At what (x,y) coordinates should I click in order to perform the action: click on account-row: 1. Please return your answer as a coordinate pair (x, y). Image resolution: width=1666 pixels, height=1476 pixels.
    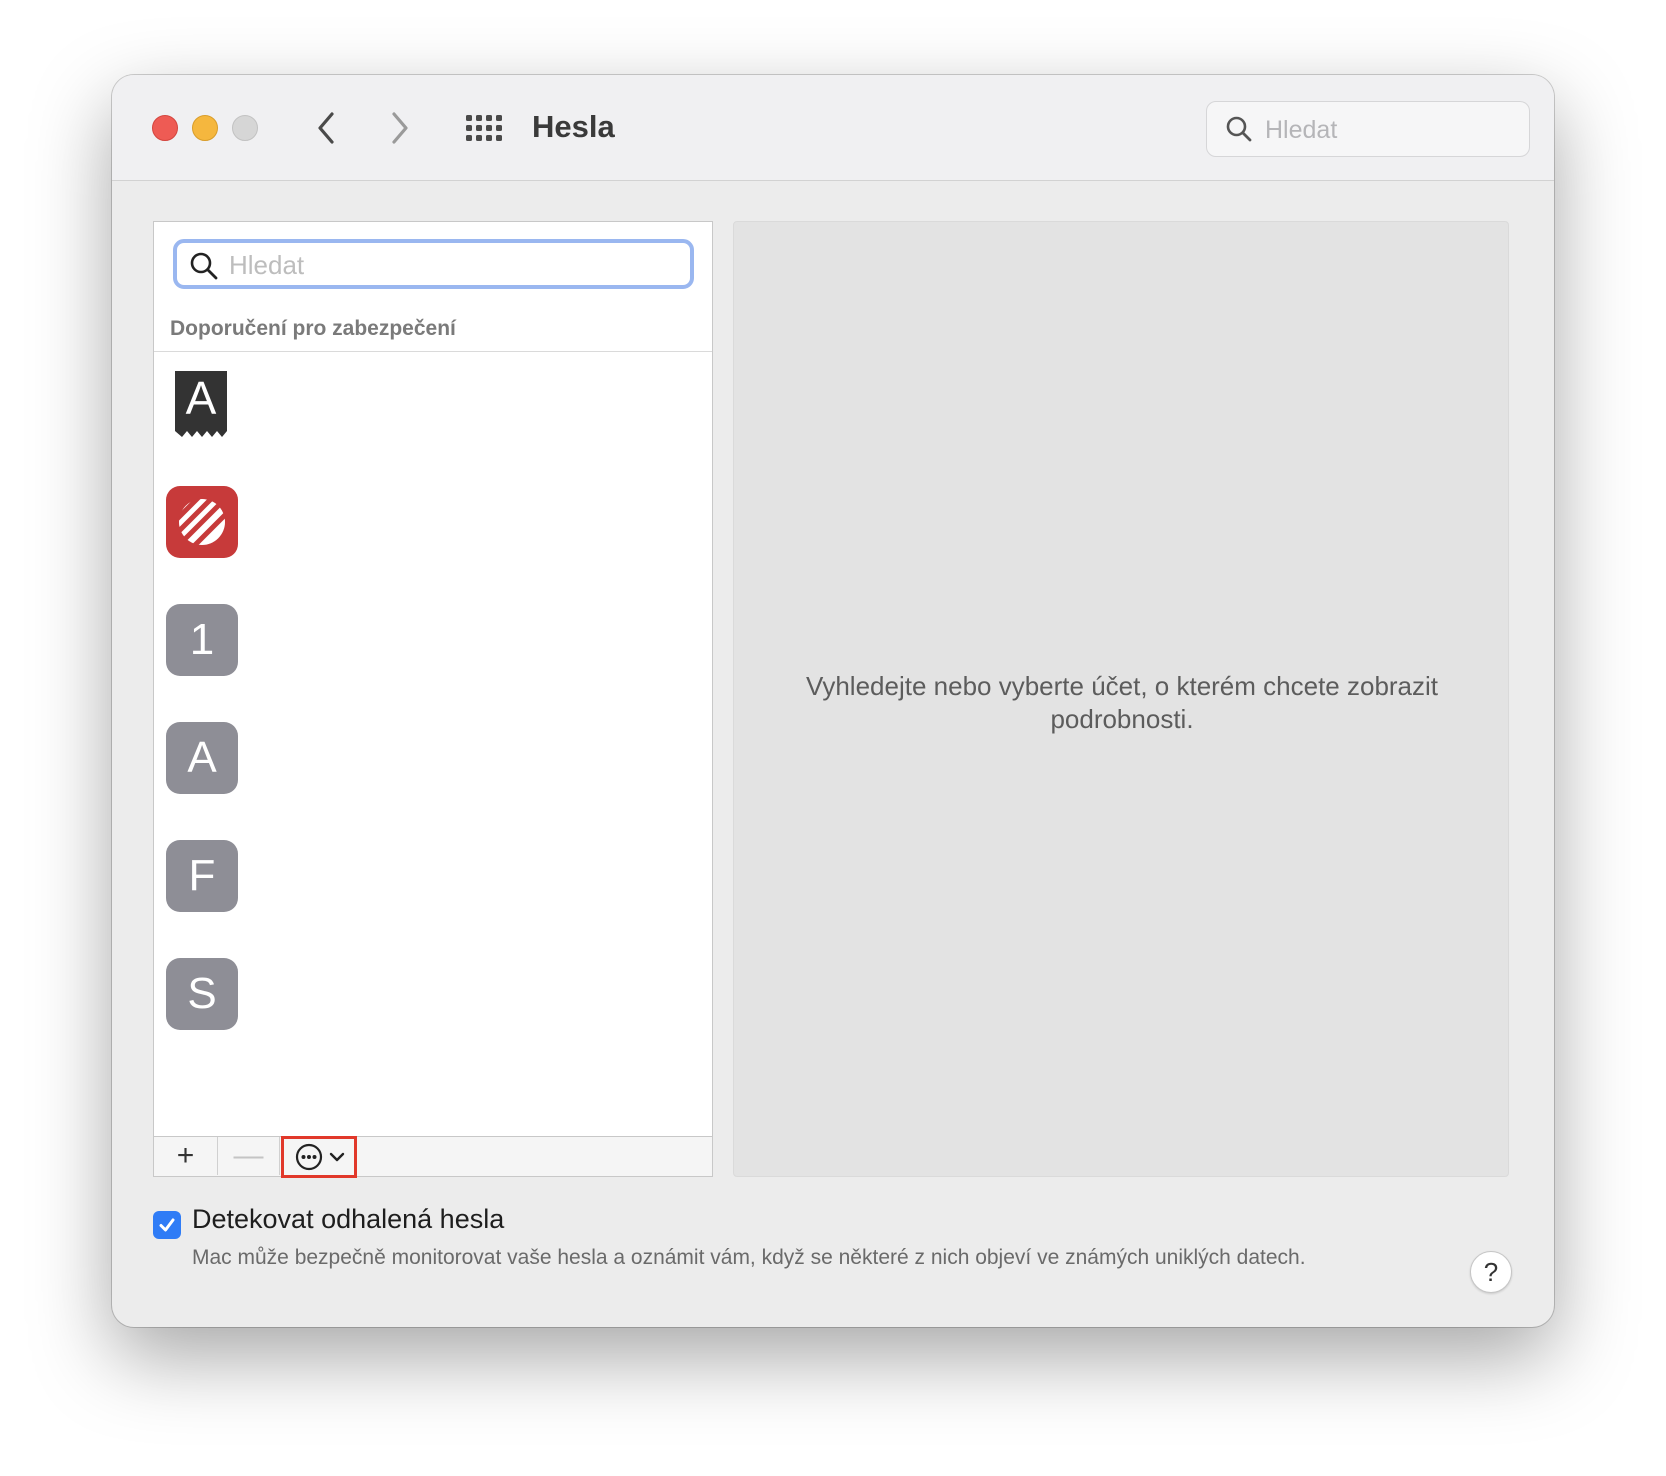
    Looking at the image, I should click on (433, 648).